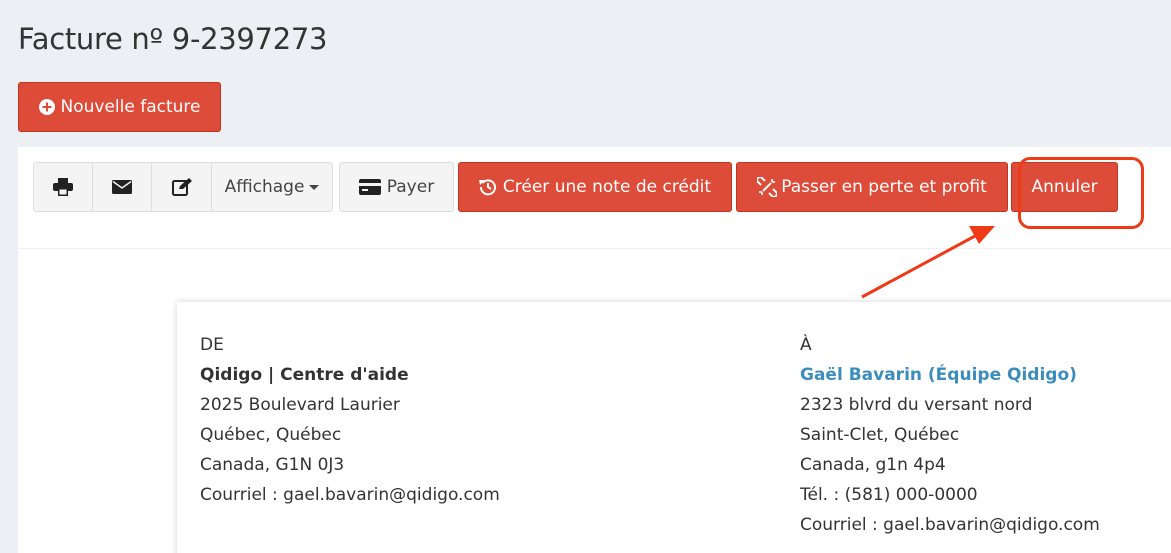  I want to click on print-button, so click(63, 187).